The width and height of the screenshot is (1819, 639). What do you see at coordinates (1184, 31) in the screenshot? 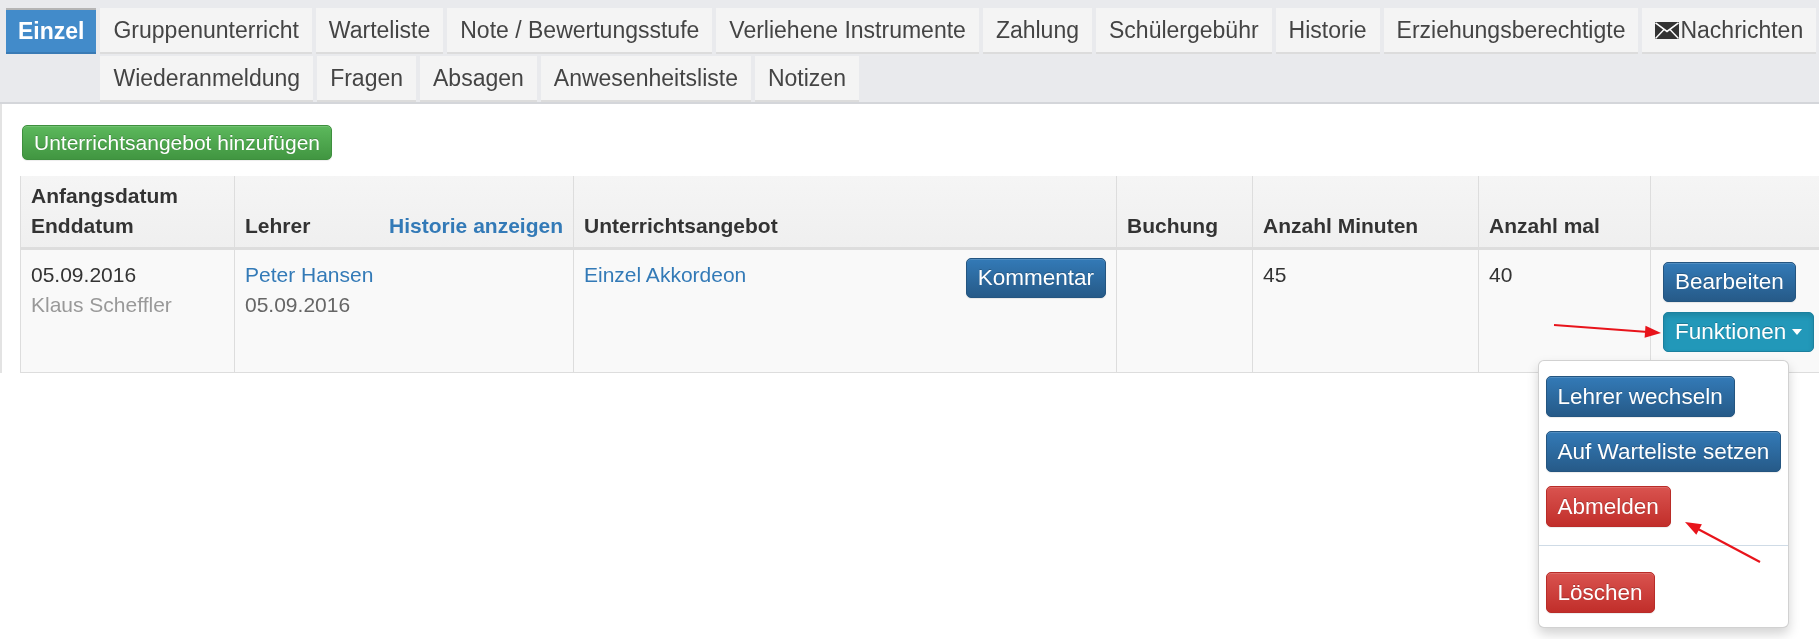
I see `tab: Schülergebühr` at bounding box center [1184, 31].